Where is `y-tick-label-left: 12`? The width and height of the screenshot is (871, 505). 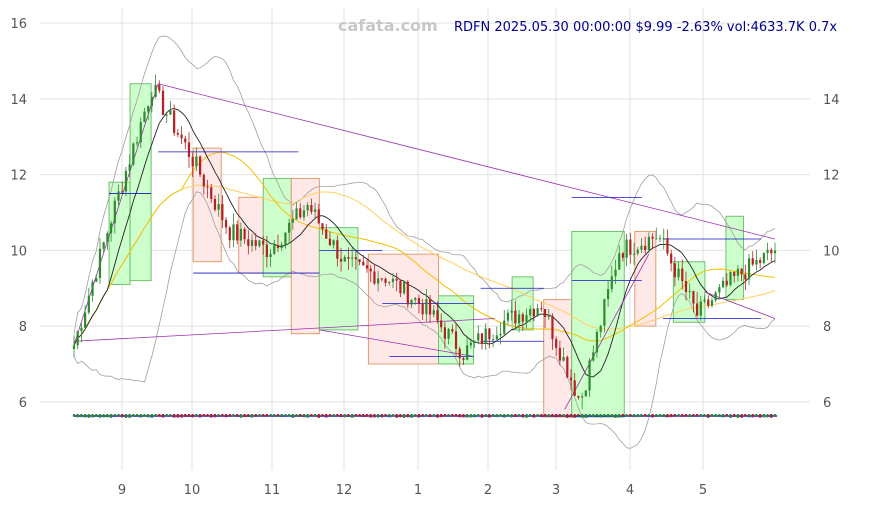 y-tick-label-left: 12 is located at coordinates (18, 176).